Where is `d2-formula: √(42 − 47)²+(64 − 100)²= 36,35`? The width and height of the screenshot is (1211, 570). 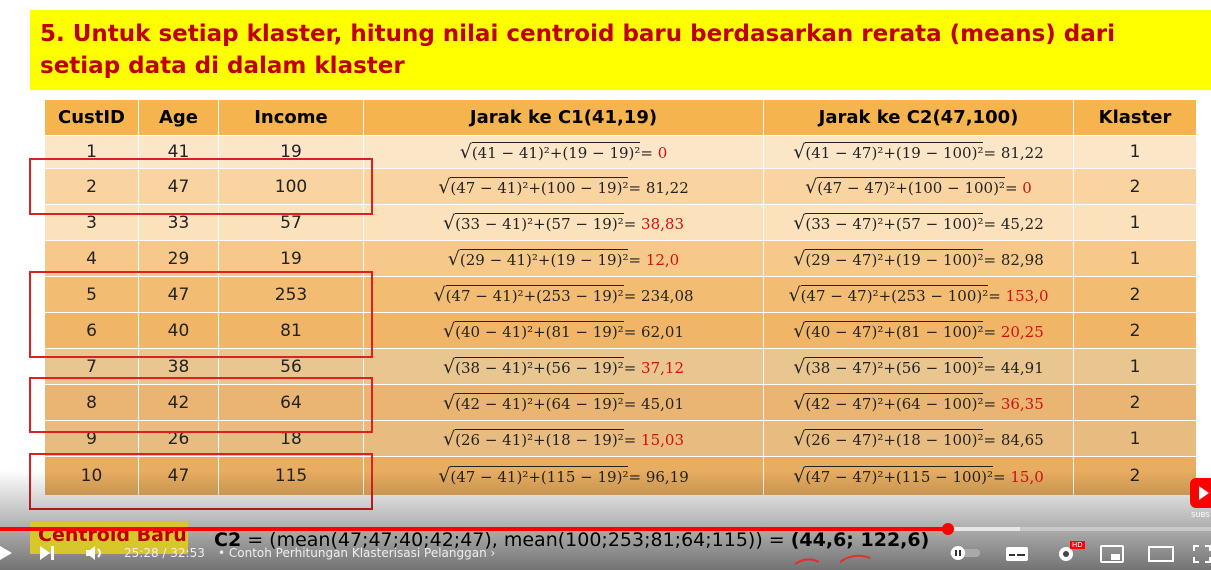
d2-formula: √(42 − 47)²+(64 − 100)²= 36,35 is located at coordinates (918, 402).